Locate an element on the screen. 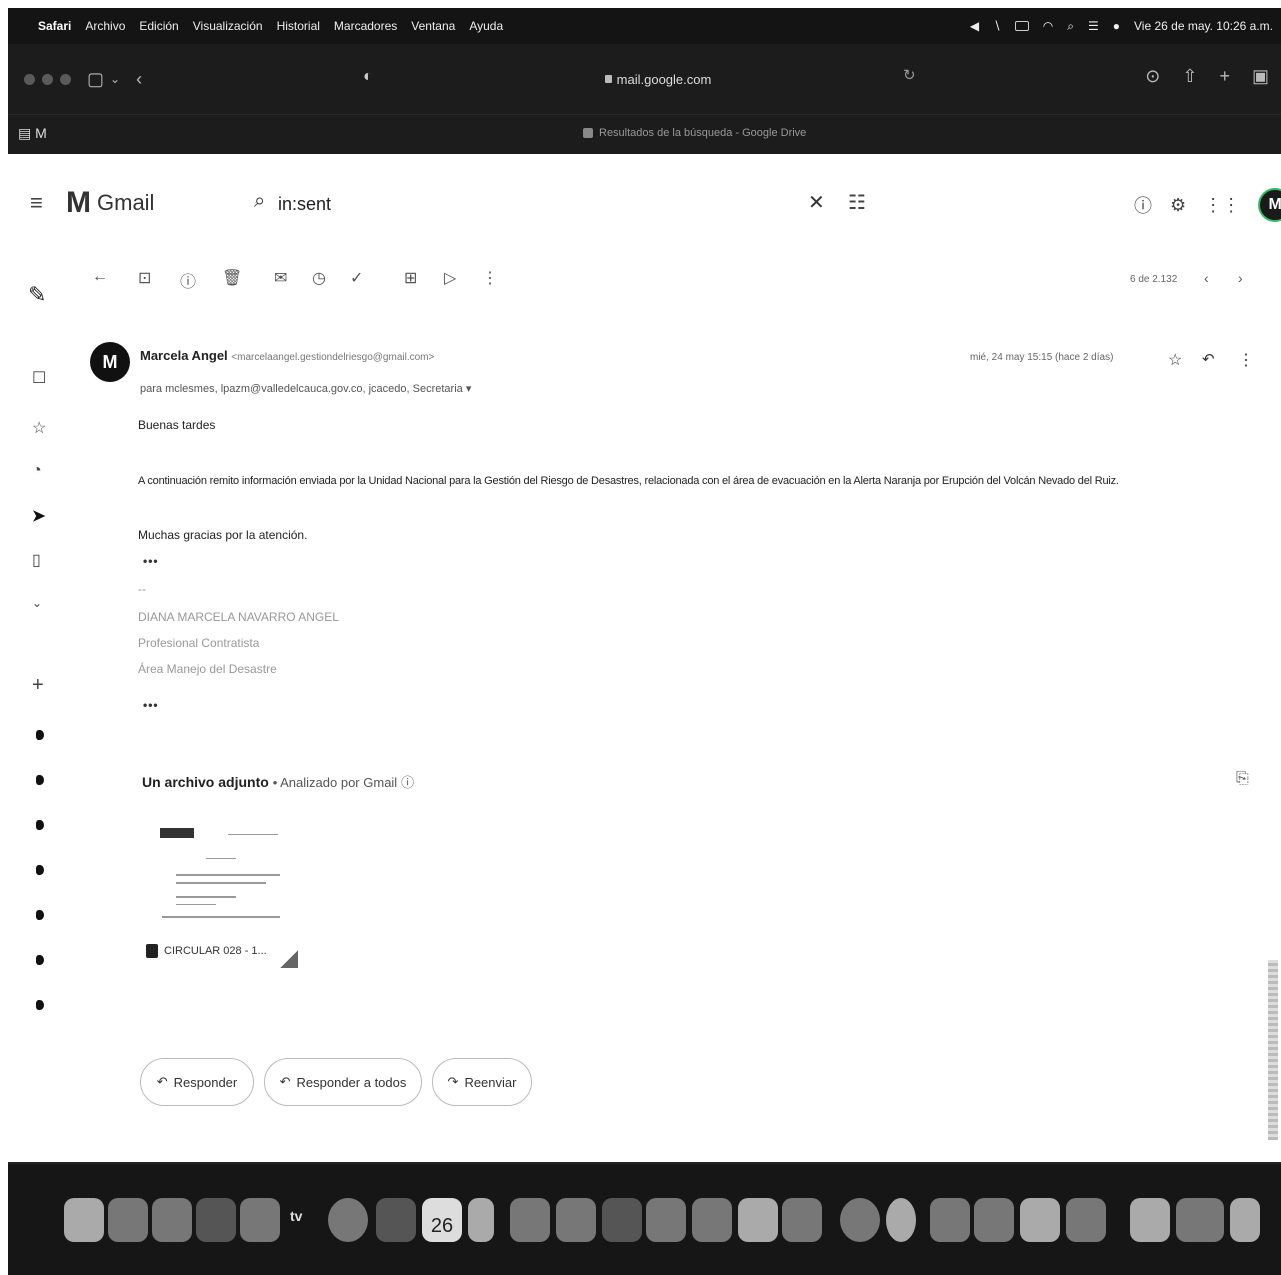 Image resolution: width=1281 pixels, height=1275 pixels. archive-icon: ⊡ is located at coordinates (144, 278).